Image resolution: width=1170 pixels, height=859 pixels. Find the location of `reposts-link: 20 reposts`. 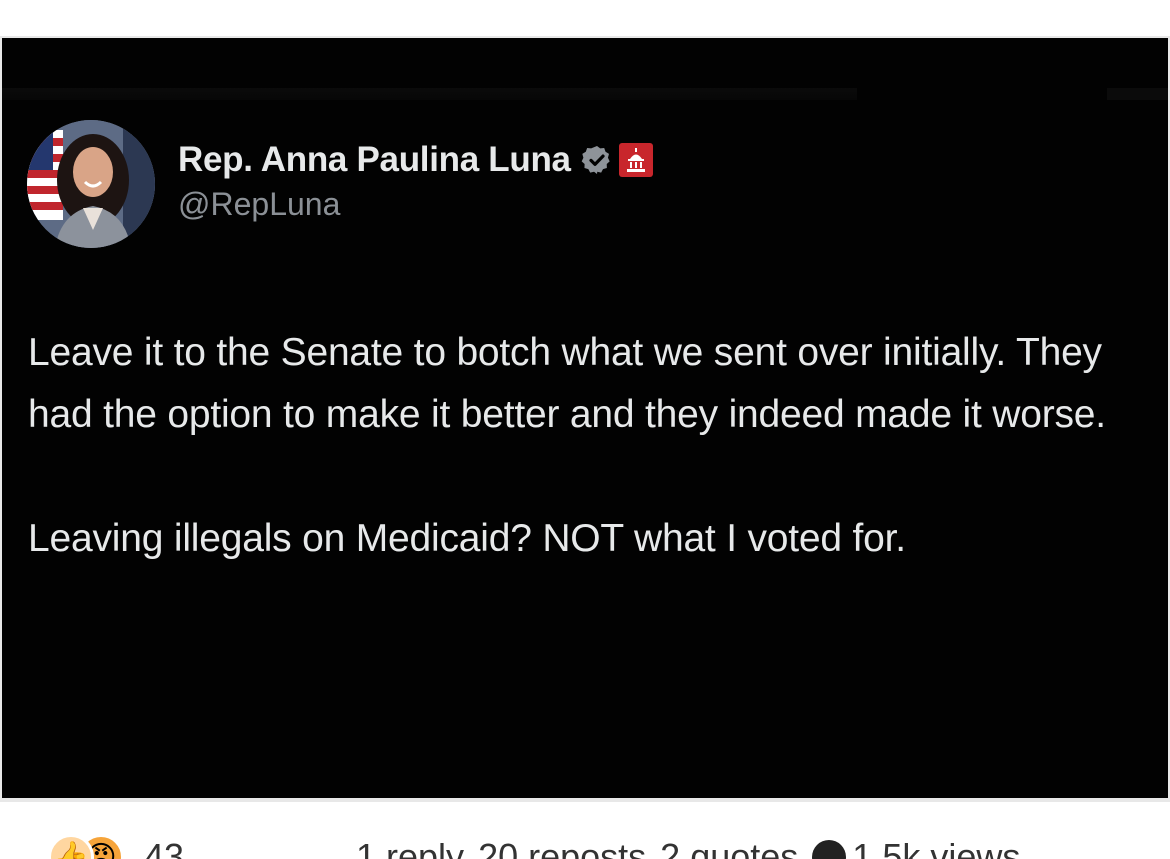

reposts-link: 20 reposts is located at coordinates (562, 847).